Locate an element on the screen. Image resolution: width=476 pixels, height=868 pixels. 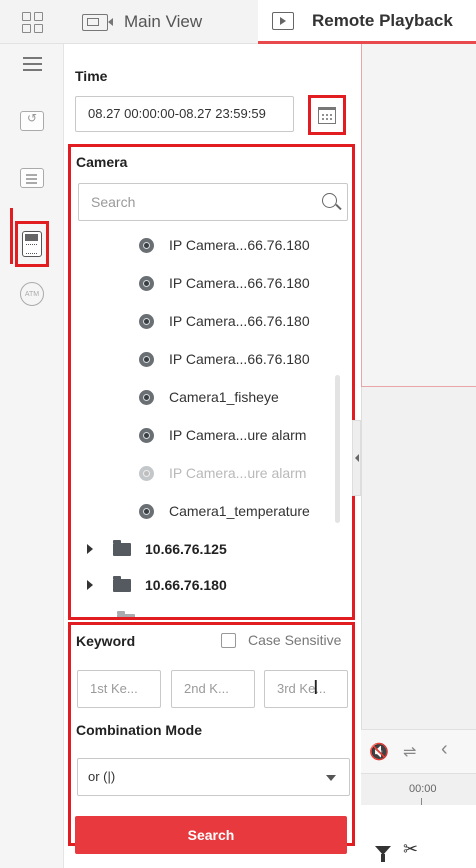
panel-collapse-handle is located at coordinates (356, 458).